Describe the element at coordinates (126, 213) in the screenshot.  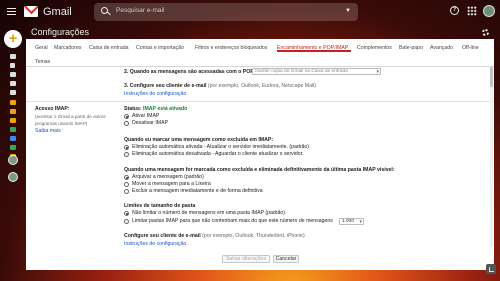
I see `no-limit-radio` at that location.